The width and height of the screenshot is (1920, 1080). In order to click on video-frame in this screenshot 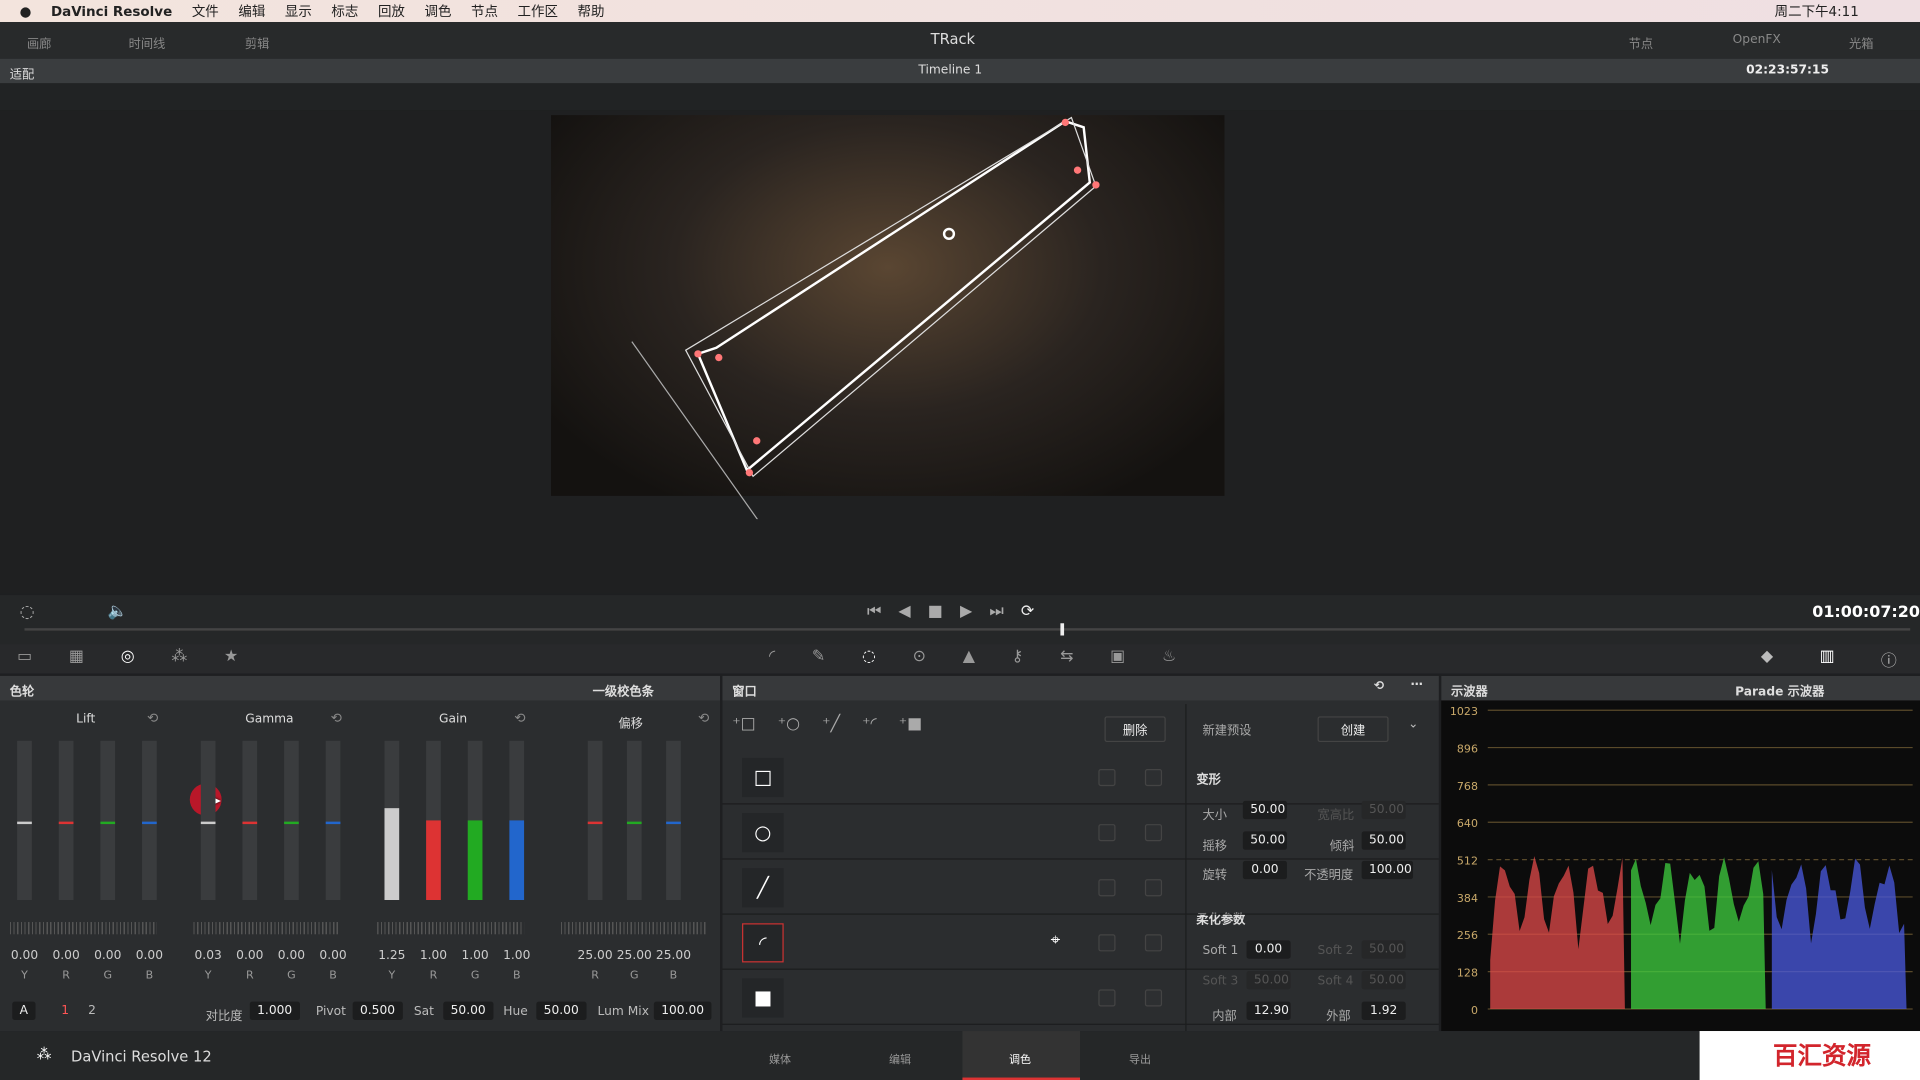, I will do `click(888, 317)`.